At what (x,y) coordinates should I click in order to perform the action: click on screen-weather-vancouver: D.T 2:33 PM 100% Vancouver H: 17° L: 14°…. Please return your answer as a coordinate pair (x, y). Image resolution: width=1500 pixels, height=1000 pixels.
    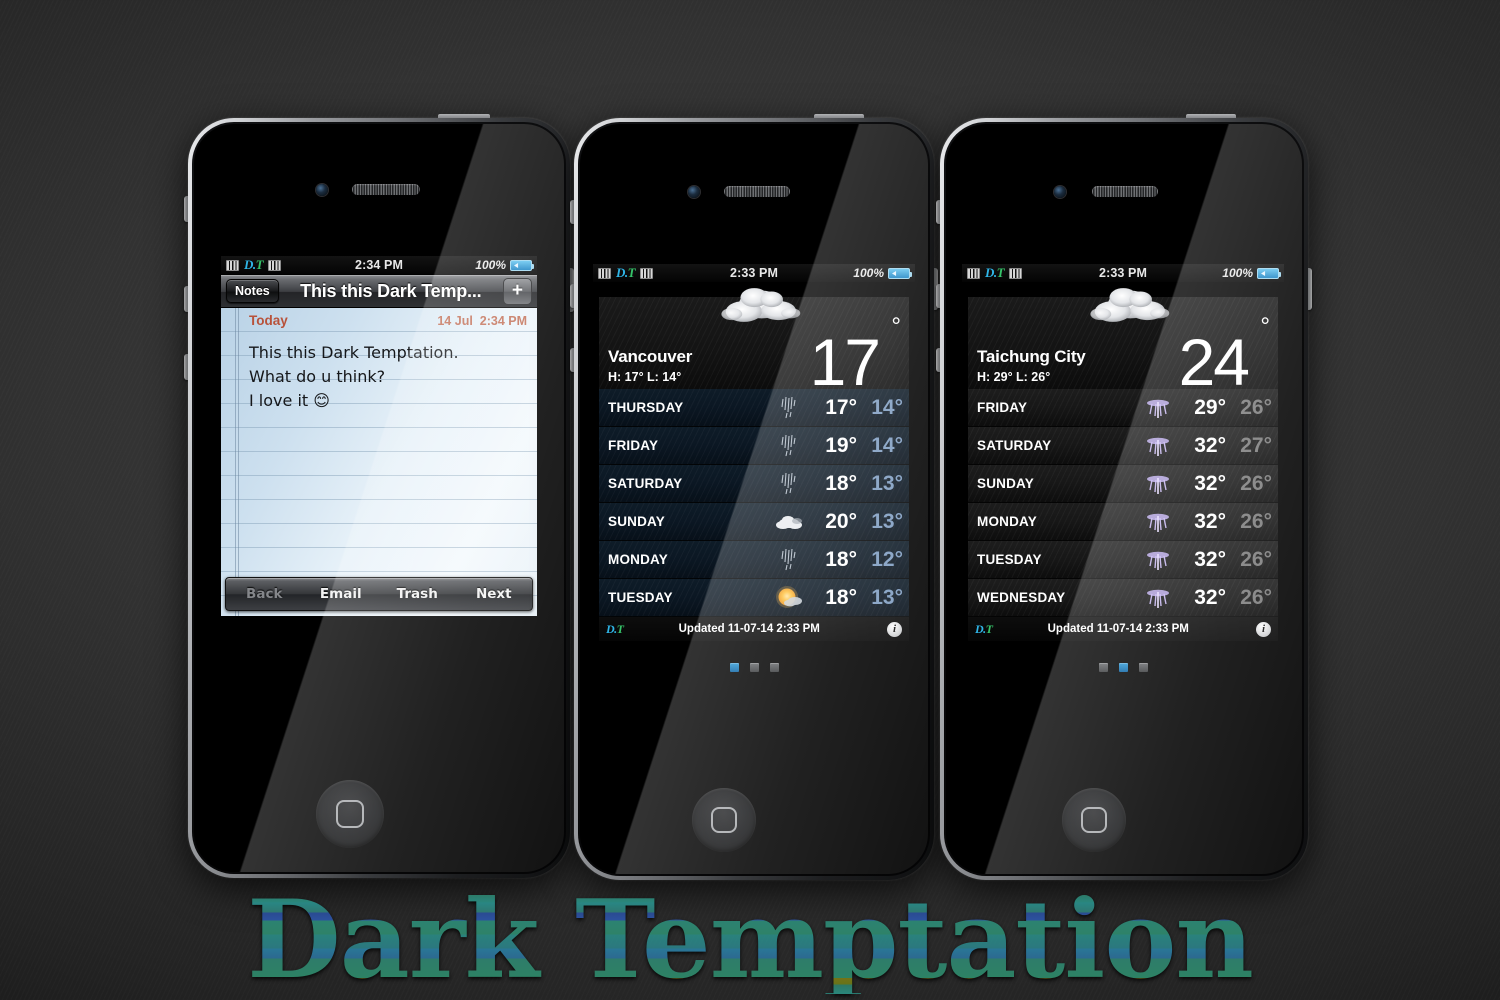
    Looking at the image, I should click on (754, 505).